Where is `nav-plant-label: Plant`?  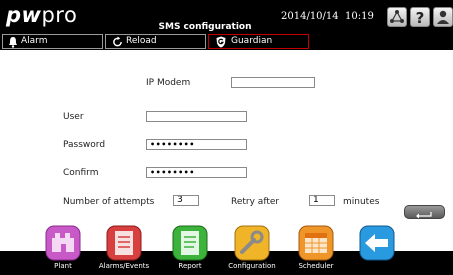
nav-plant-label: Plant is located at coordinates (63, 266).